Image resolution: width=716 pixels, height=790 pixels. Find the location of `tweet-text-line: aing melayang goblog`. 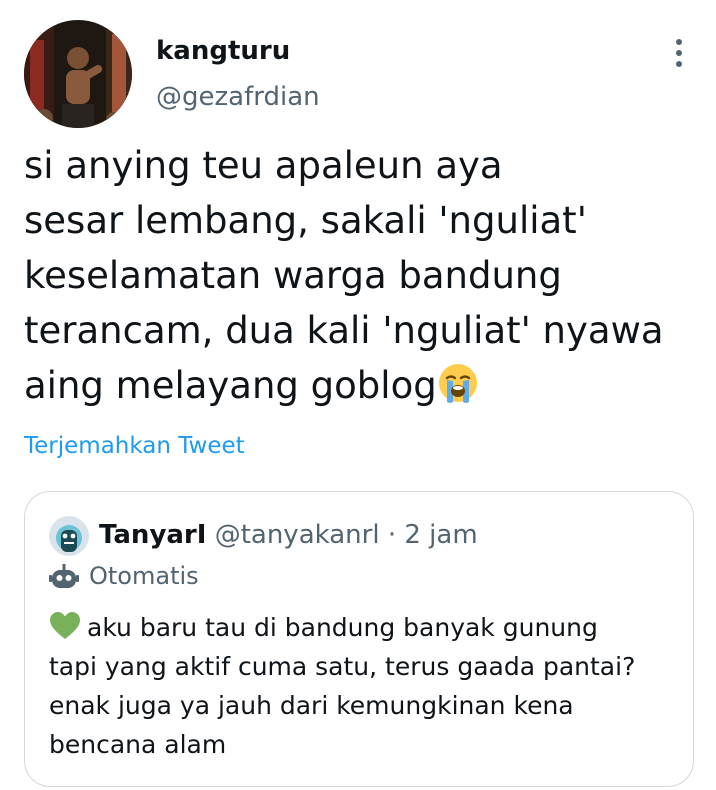

tweet-text-line: aing melayang goblog is located at coordinates (230, 385).